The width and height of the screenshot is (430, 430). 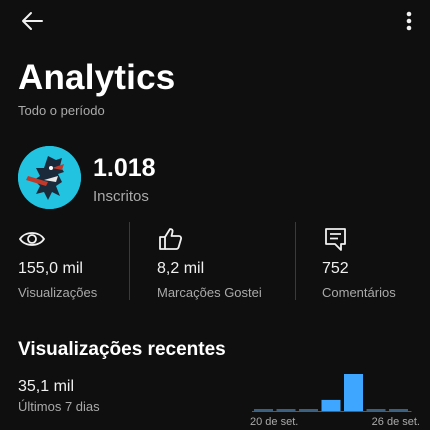 I want to click on comments-value: 752, so click(x=335, y=268).